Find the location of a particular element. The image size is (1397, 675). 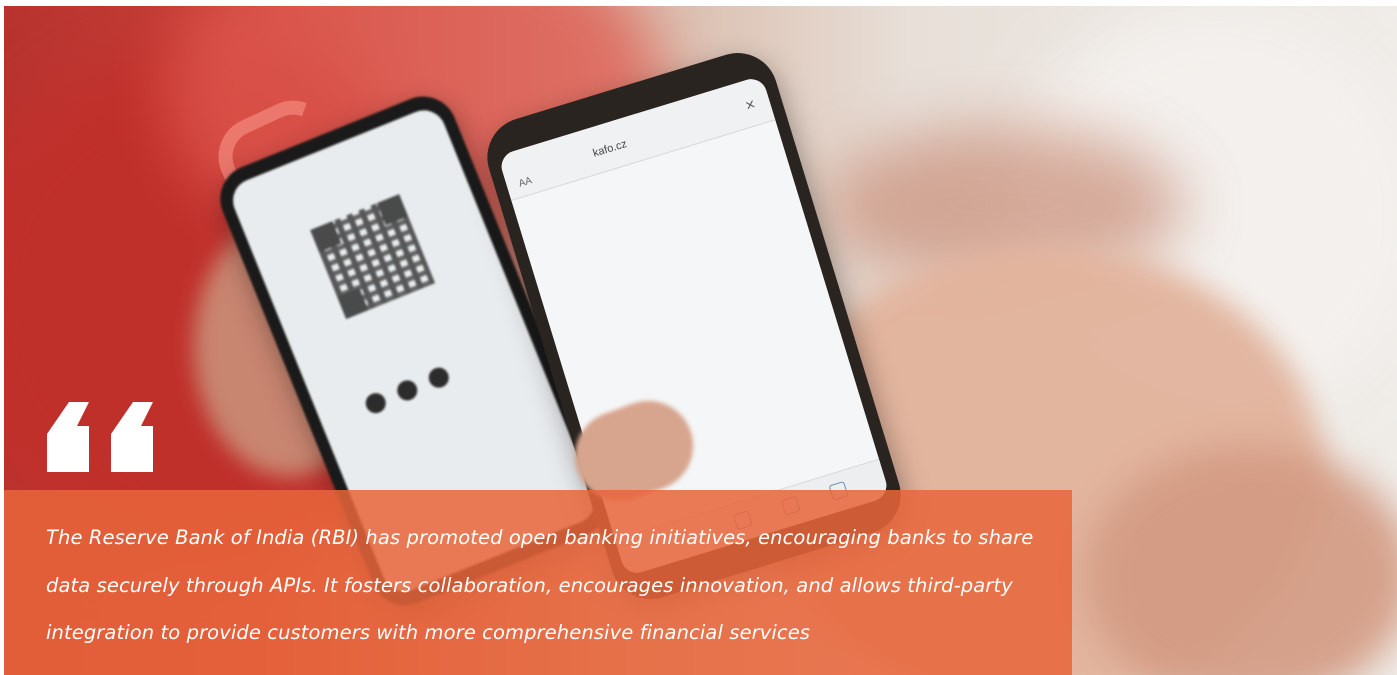

qr-code-icon is located at coordinates (373, 257).